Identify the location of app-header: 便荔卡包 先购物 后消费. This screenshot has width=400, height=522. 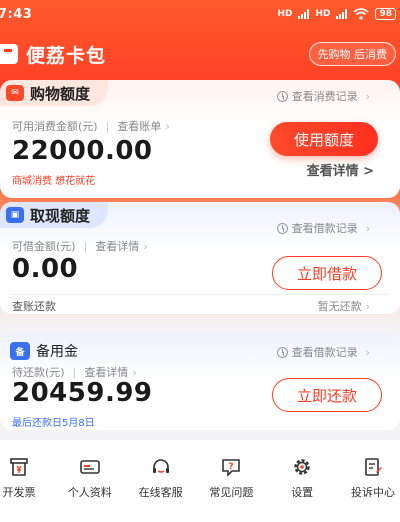
(200, 54).